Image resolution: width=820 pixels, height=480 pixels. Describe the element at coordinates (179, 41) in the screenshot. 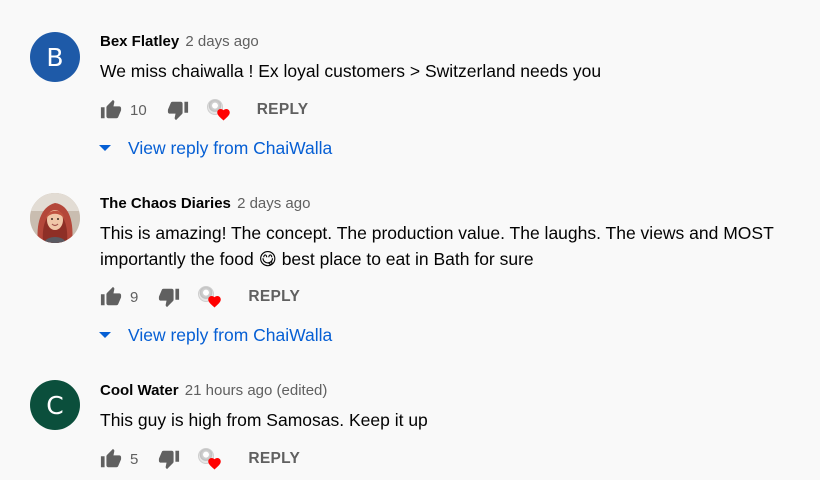

I see `comment-header: Bex Flatley 2 days ago` at that location.